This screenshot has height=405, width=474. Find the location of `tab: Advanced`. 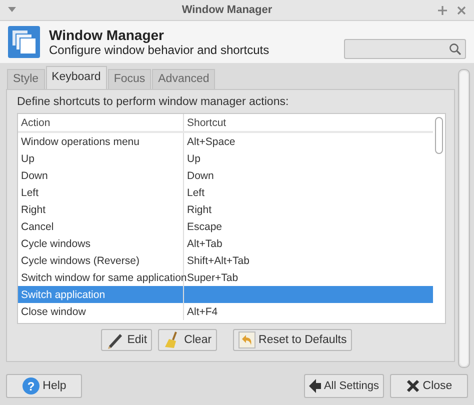

tab: Advanced is located at coordinates (184, 79).